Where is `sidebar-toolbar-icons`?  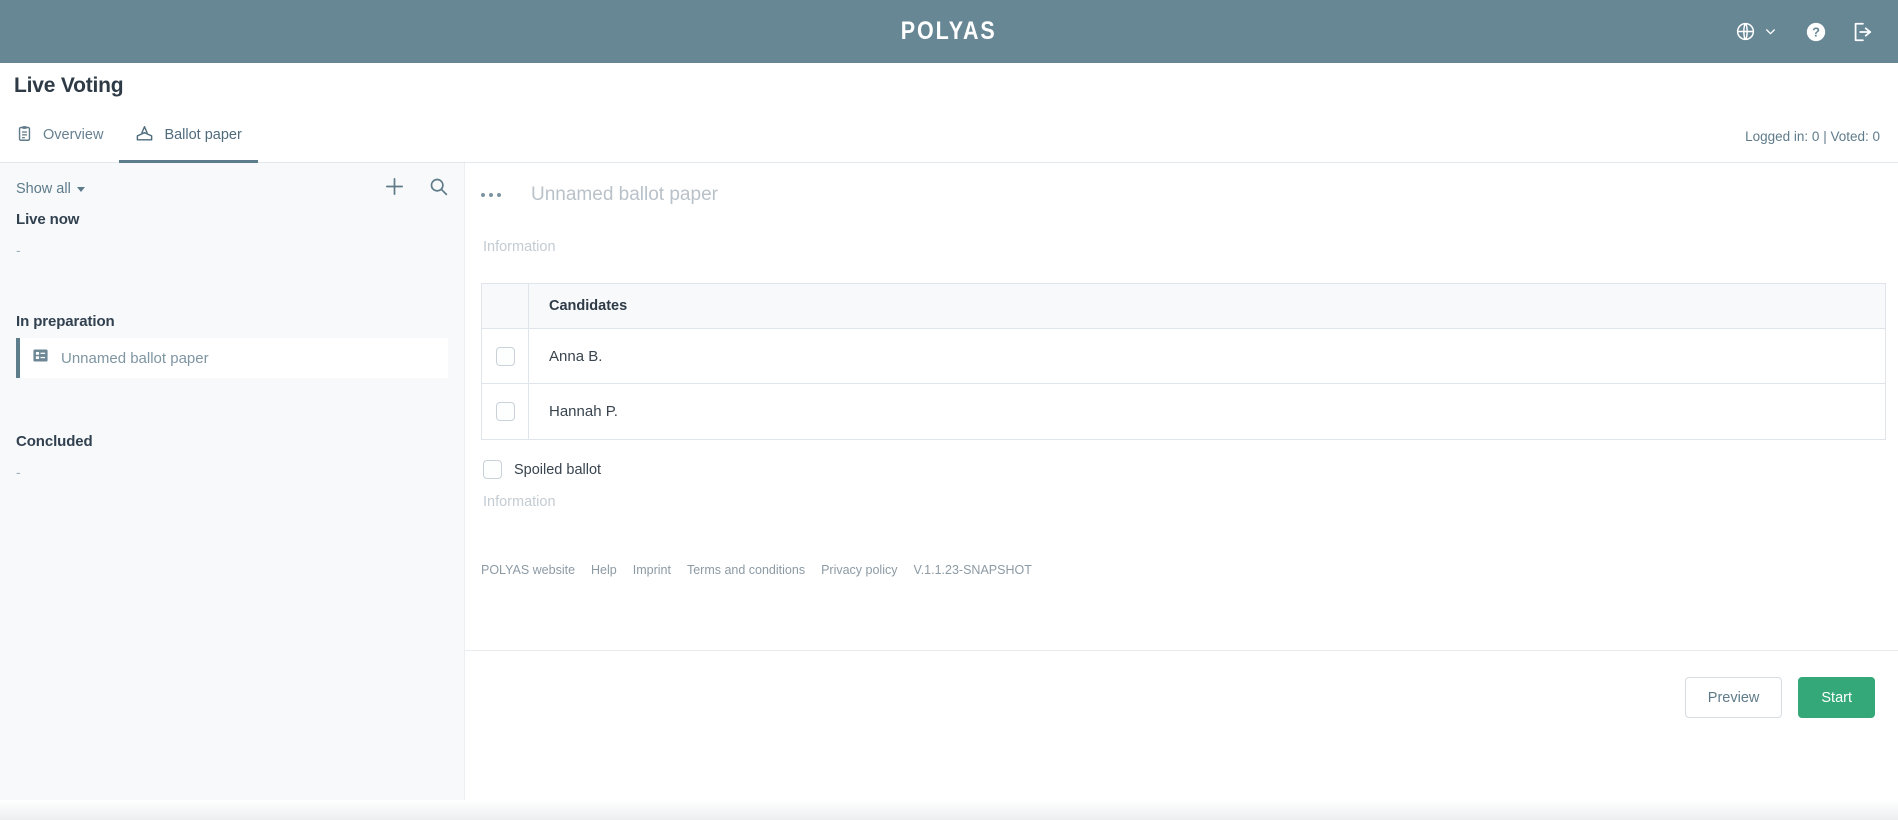 sidebar-toolbar-icons is located at coordinates (416, 189).